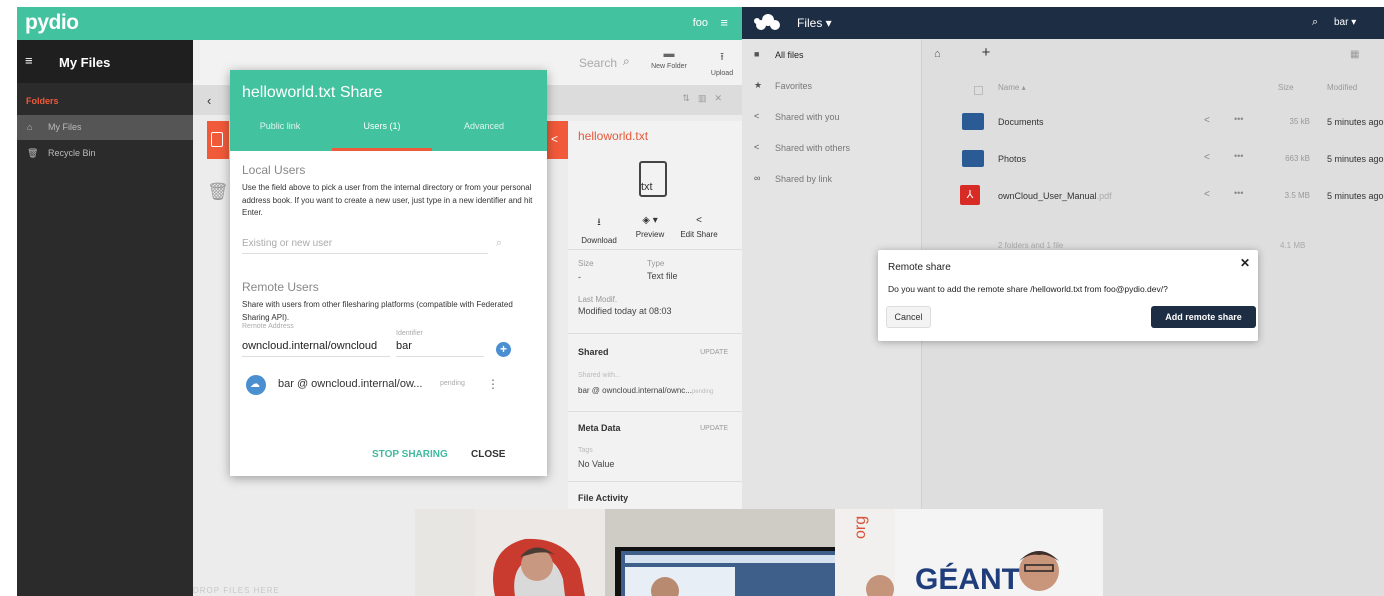  What do you see at coordinates (758, 85) in the screenshot?
I see `star-icon: ★` at bounding box center [758, 85].